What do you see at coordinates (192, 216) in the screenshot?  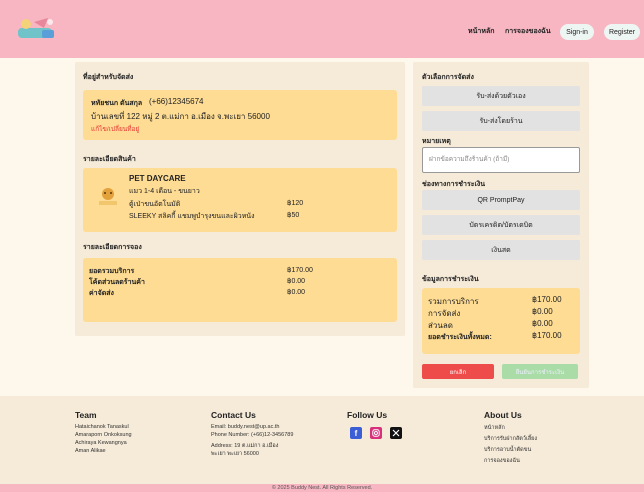 I see `product-item-name: SLEEKY สลิคกี้ แชมพูบำรุงขนและผิวหนัง` at bounding box center [192, 216].